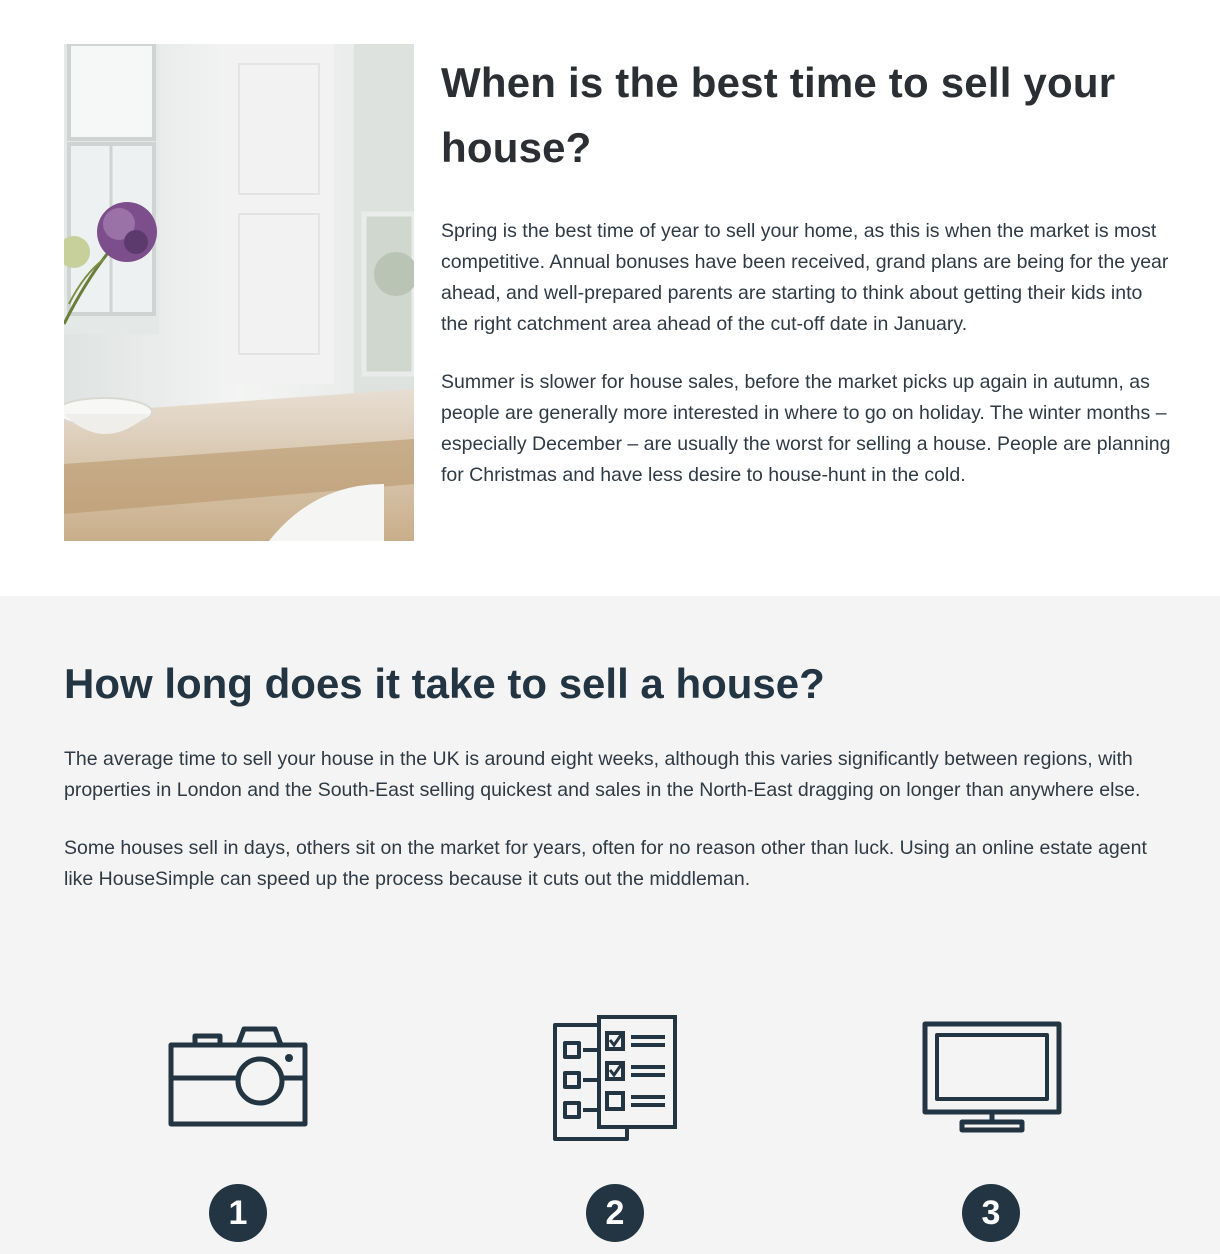 The width and height of the screenshot is (1220, 1254). Describe the element at coordinates (991, 1213) in the screenshot. I see `step-number-badge: 3` at that location.